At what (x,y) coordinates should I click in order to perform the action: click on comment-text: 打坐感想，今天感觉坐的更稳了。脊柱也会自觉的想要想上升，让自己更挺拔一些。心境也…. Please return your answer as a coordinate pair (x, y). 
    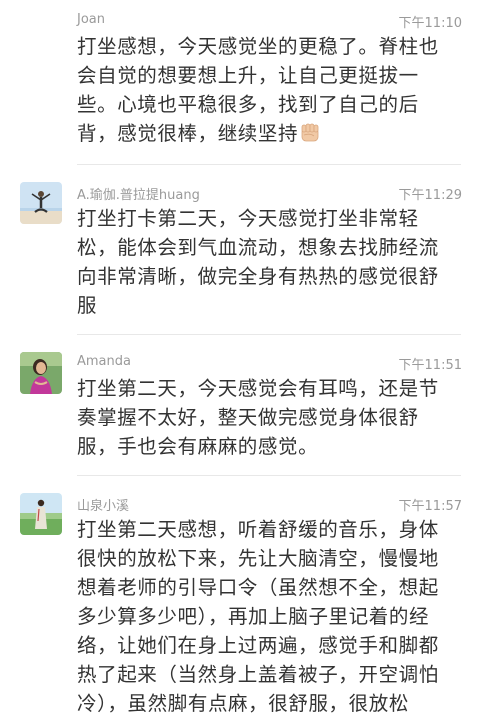
    Looking at the image, I should click on (266, 90).